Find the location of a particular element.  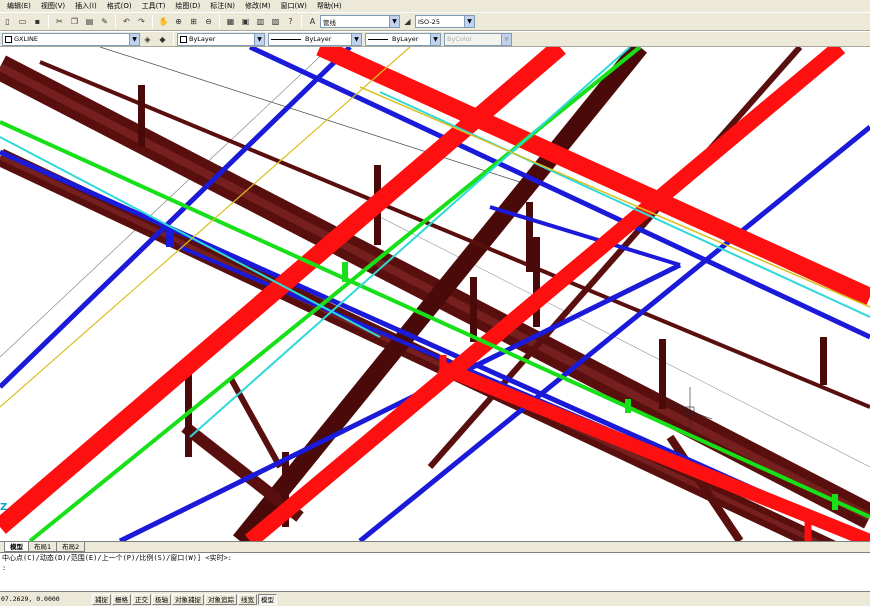

menu-edit: 编辑(E) is located at coordinates (19, 6).